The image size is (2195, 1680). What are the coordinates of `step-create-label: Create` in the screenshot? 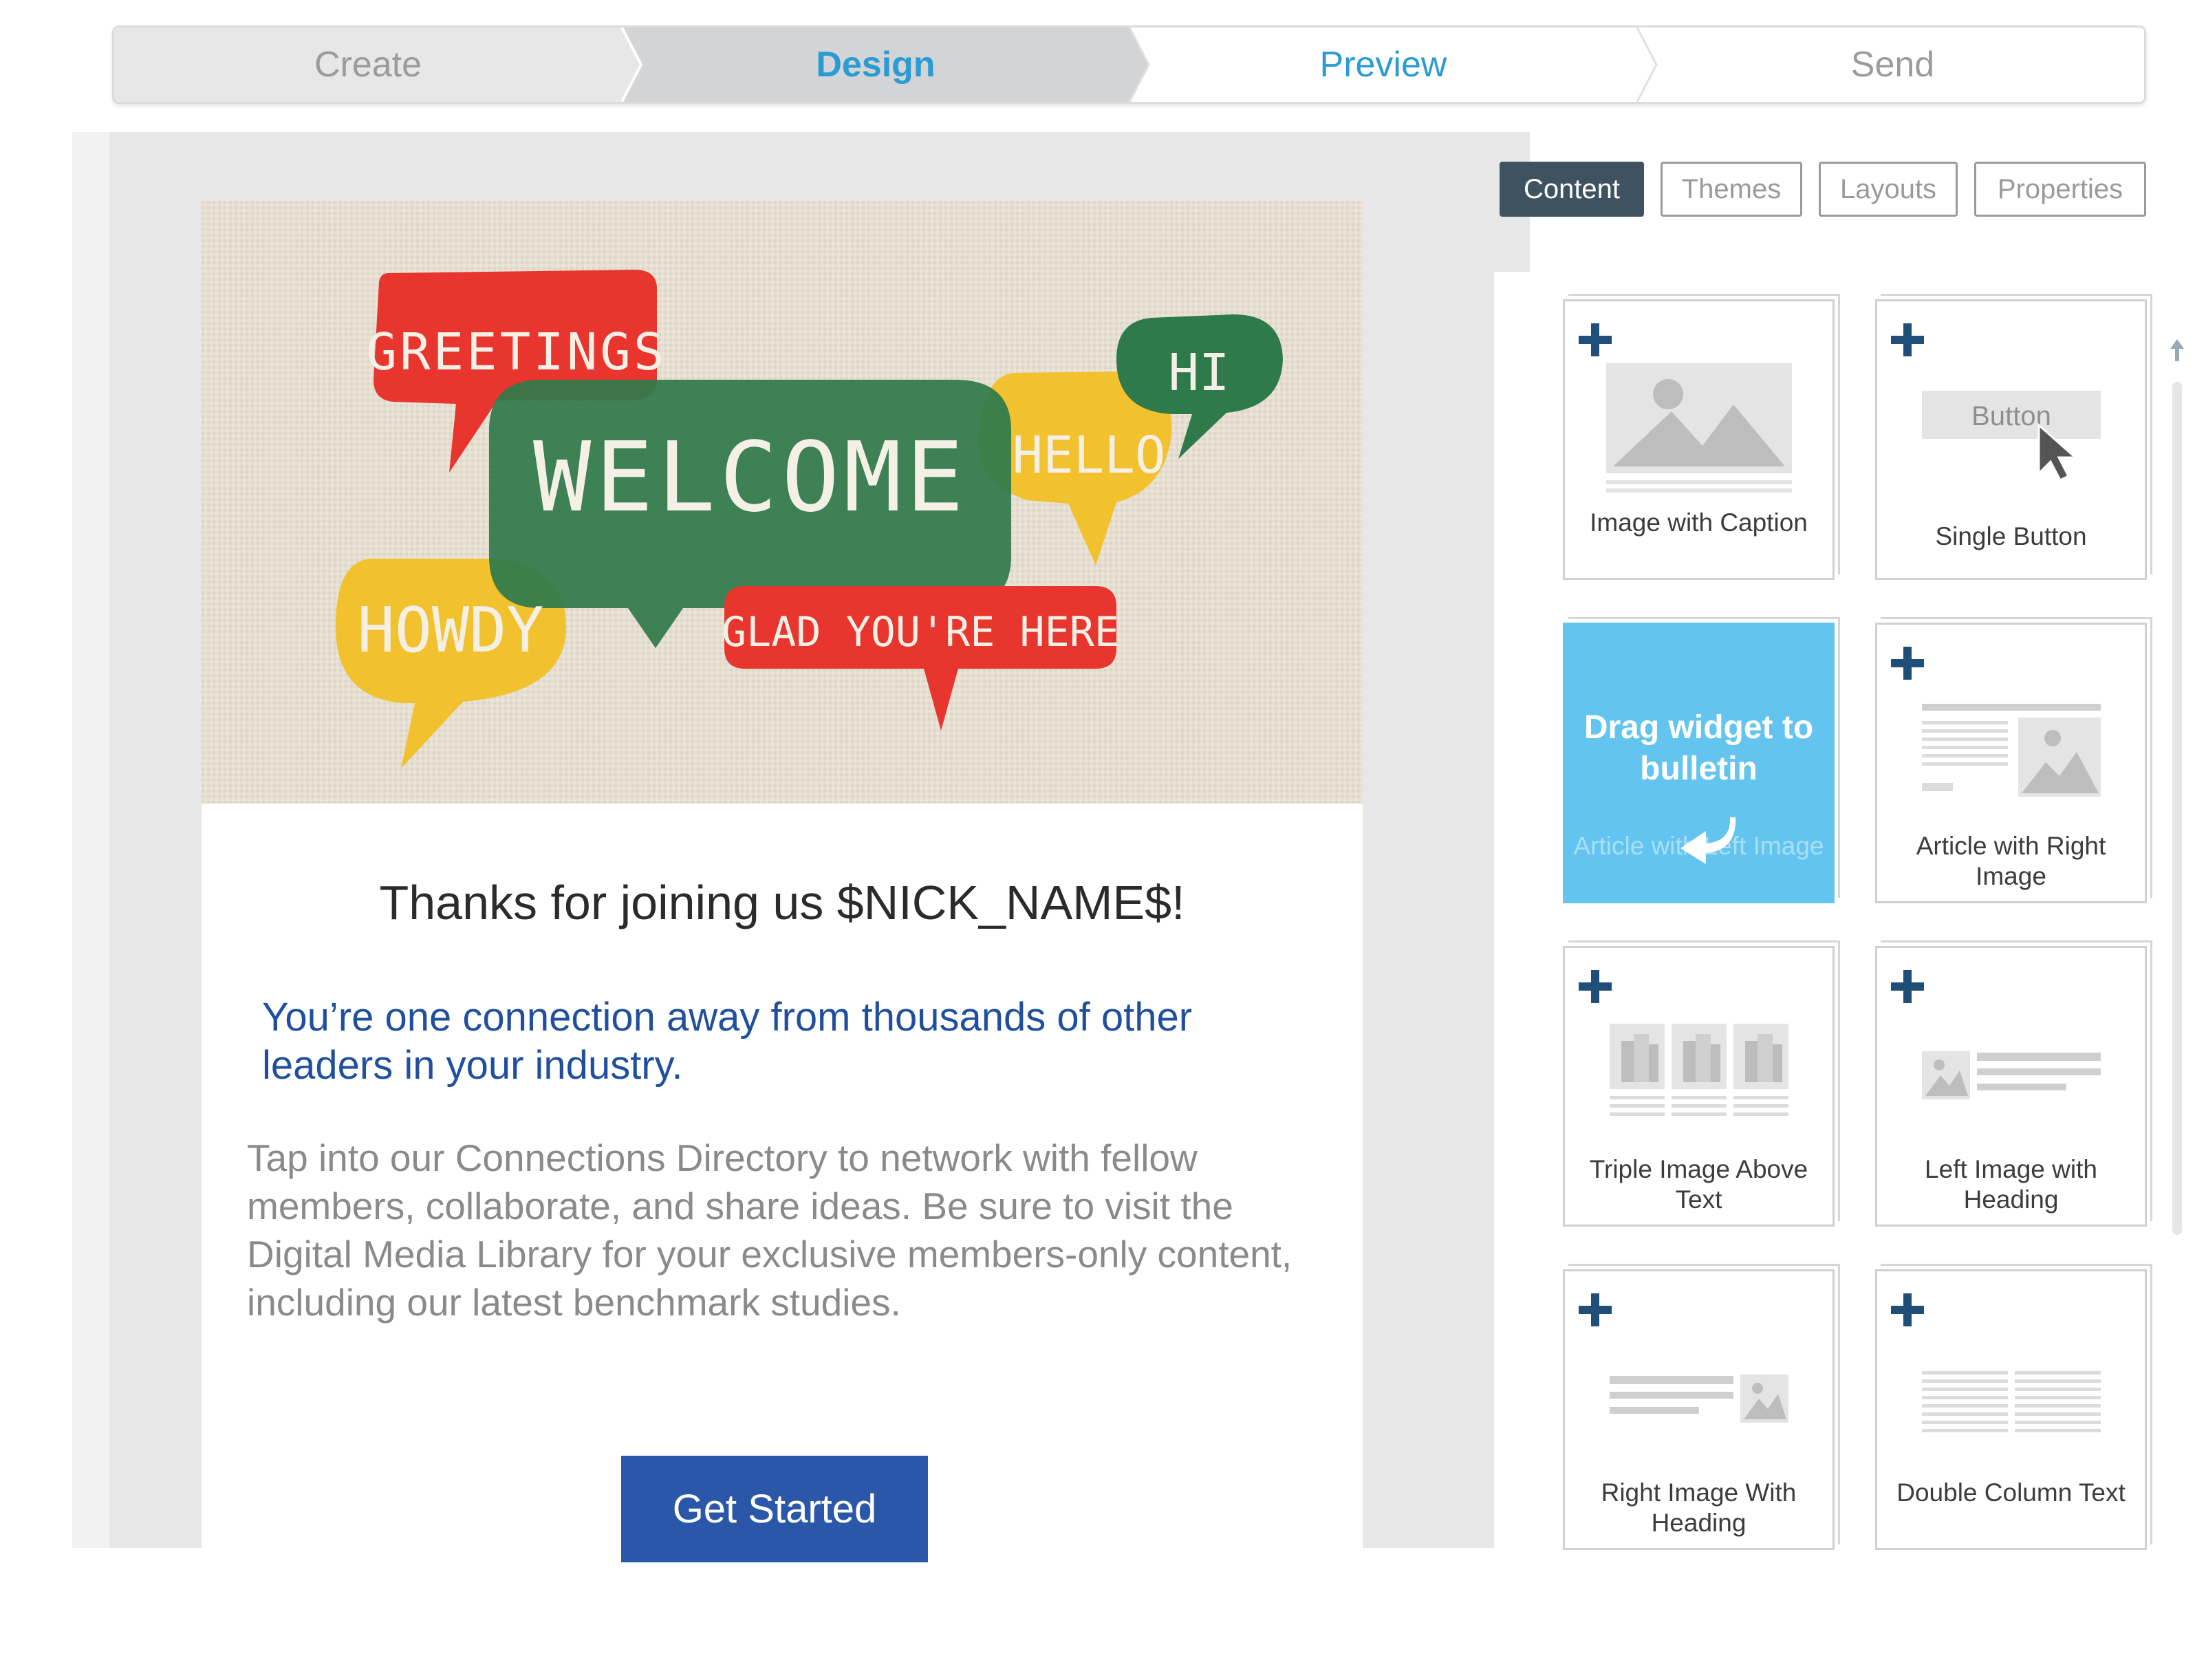 It's located at (368, 65).